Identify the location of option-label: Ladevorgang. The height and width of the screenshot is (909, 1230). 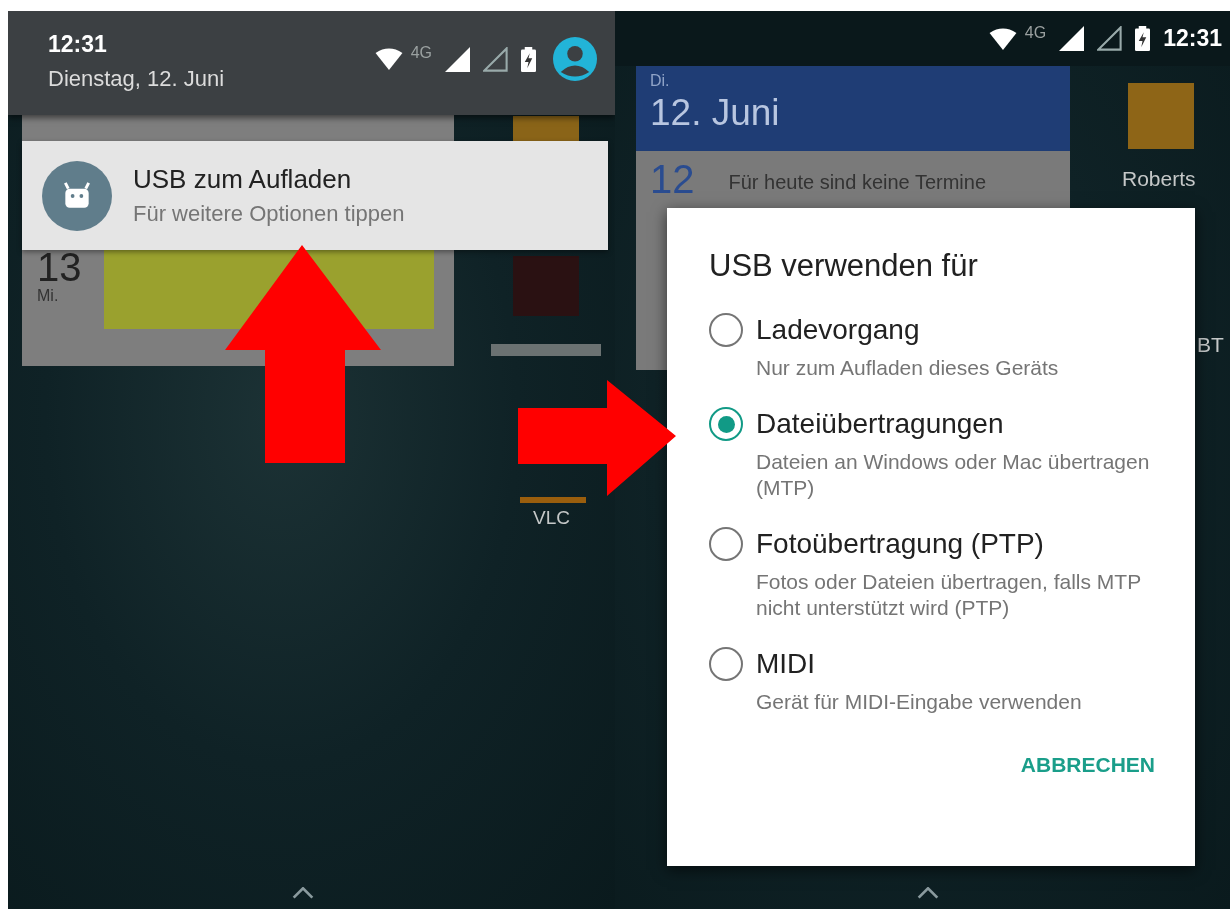
(958, 330).